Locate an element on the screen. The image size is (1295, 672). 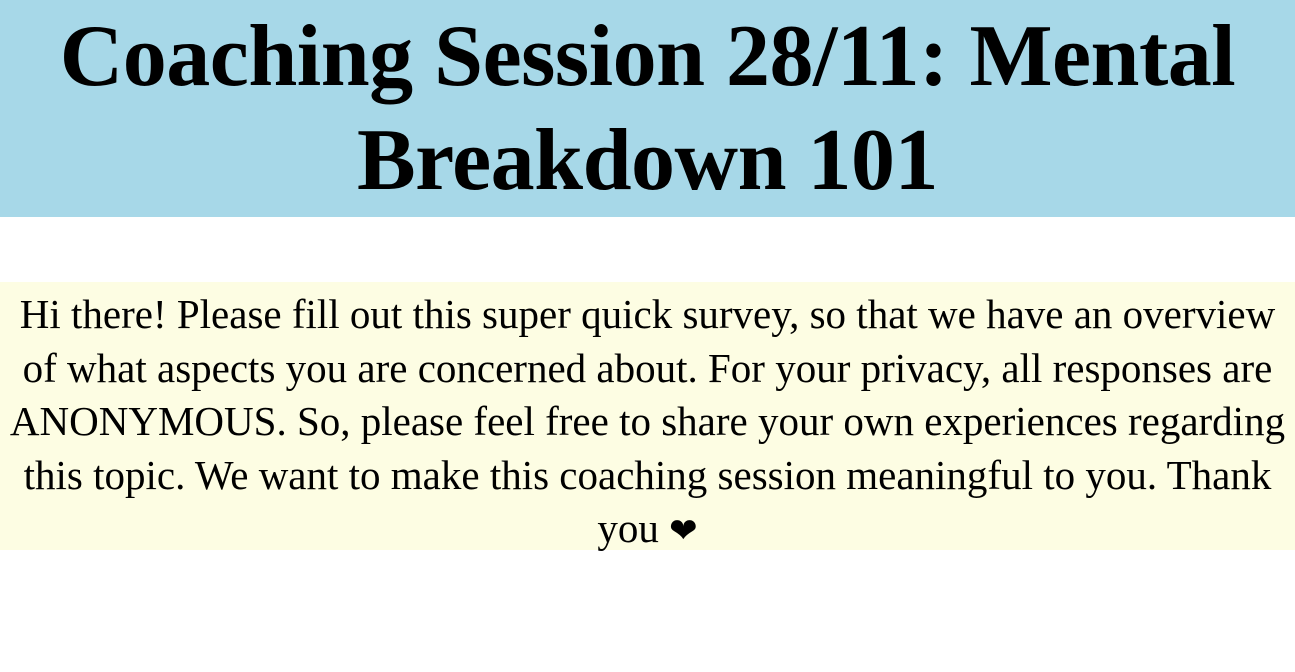
heart-icon: ❤ is located at coordinates (683, 531).